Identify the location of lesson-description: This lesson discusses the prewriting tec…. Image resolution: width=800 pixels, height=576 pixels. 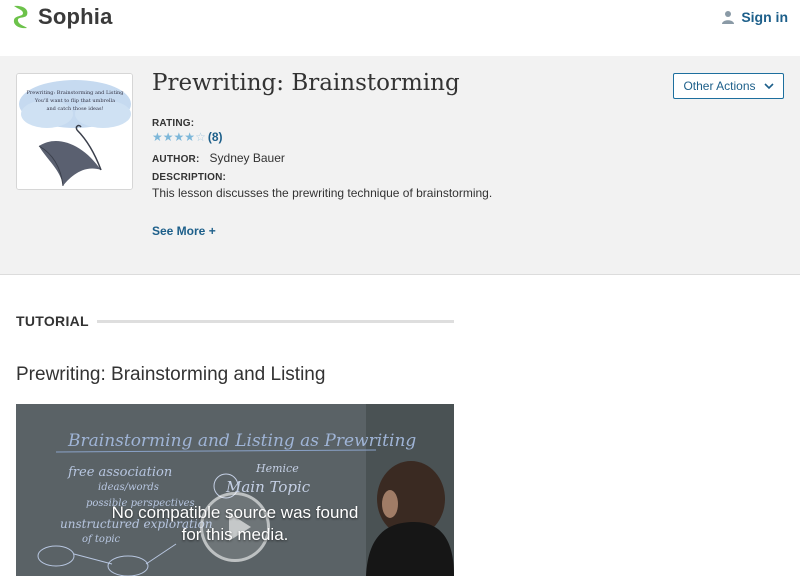
(322, 193).